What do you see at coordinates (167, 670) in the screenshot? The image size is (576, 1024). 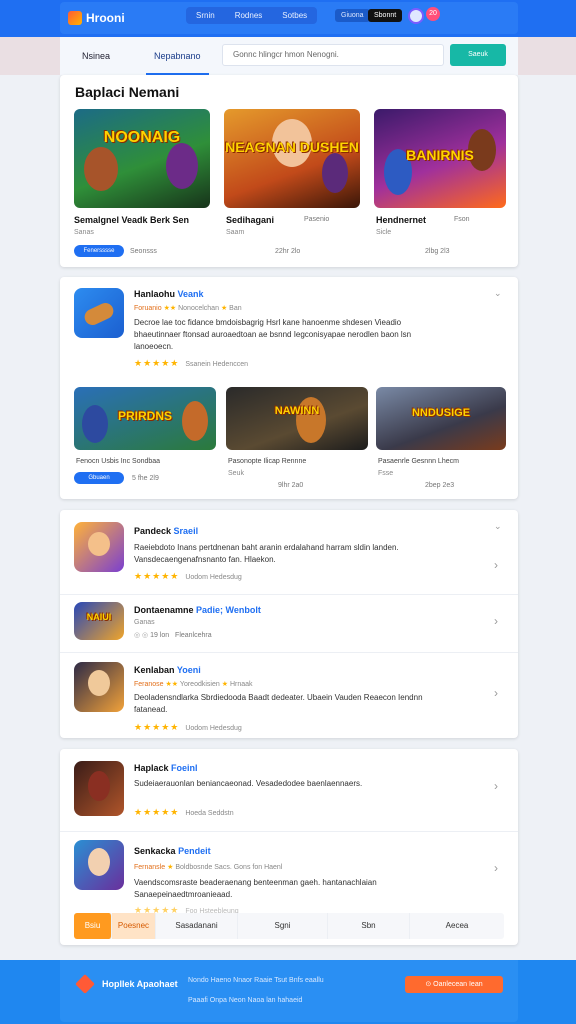 I see `app-title: Kenlaban Yoeni` at bounding box center [167, 670].